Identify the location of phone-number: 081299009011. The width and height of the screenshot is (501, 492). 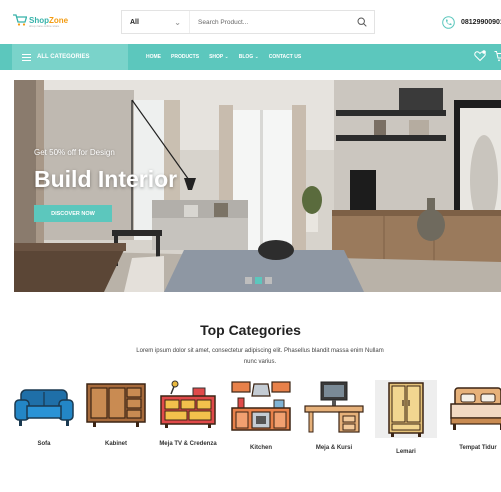
(481, 22).